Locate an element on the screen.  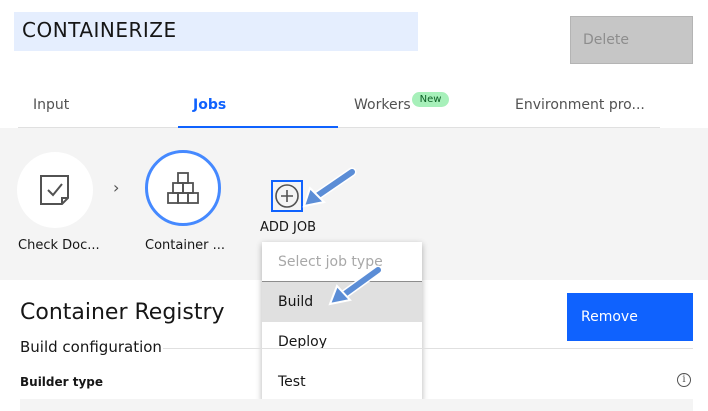
job-container is located at coordinates (183, 188).